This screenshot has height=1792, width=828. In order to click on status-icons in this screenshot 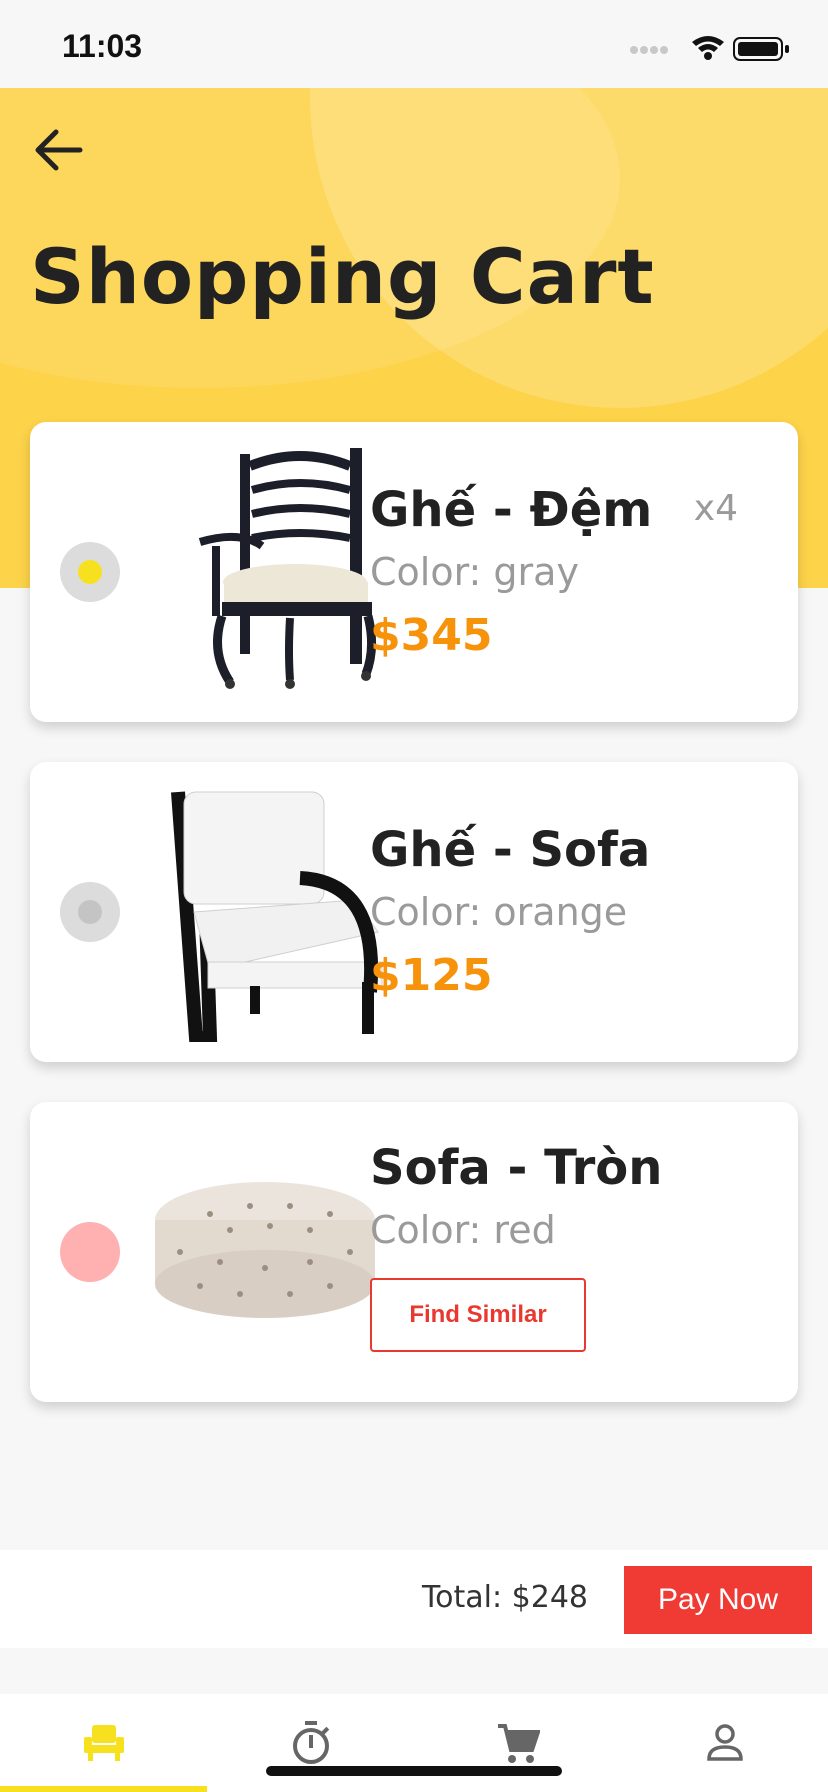, I will do `click(709, 48)`.